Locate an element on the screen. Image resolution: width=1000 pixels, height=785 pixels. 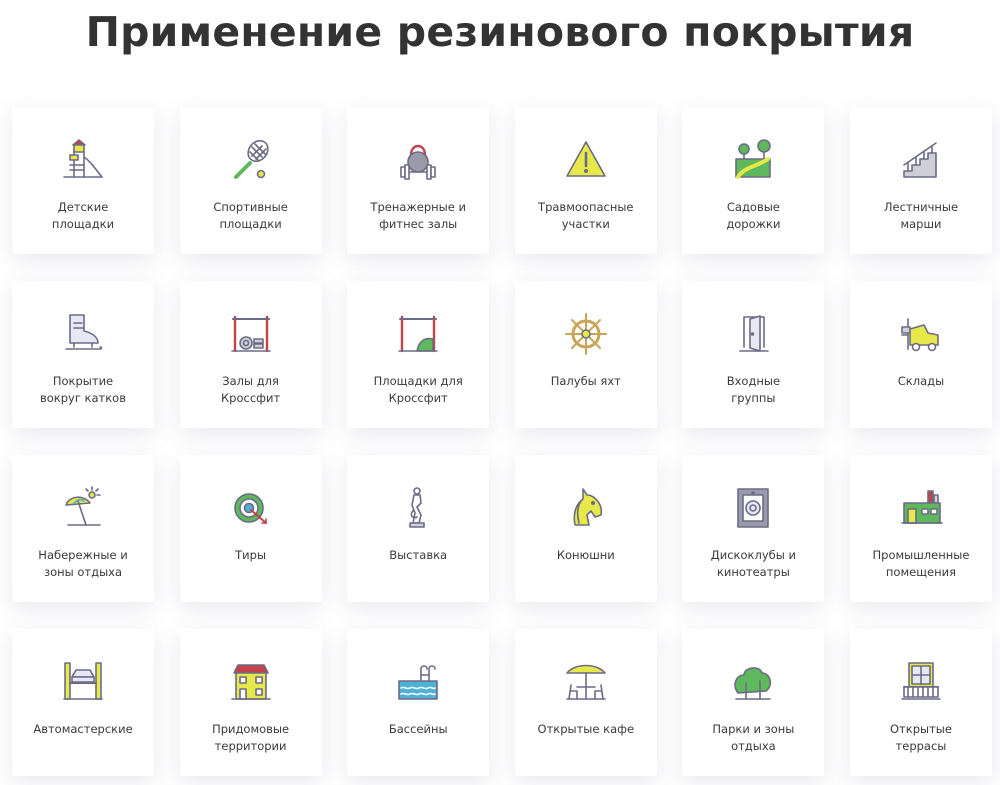
crossfit-outdoor-icon is located at coordinates (418, 334).